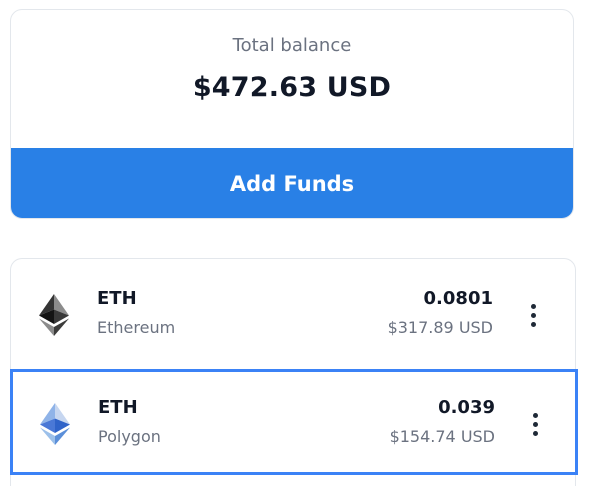  I want to click on asset-network: Polygon, so click(129, 436).